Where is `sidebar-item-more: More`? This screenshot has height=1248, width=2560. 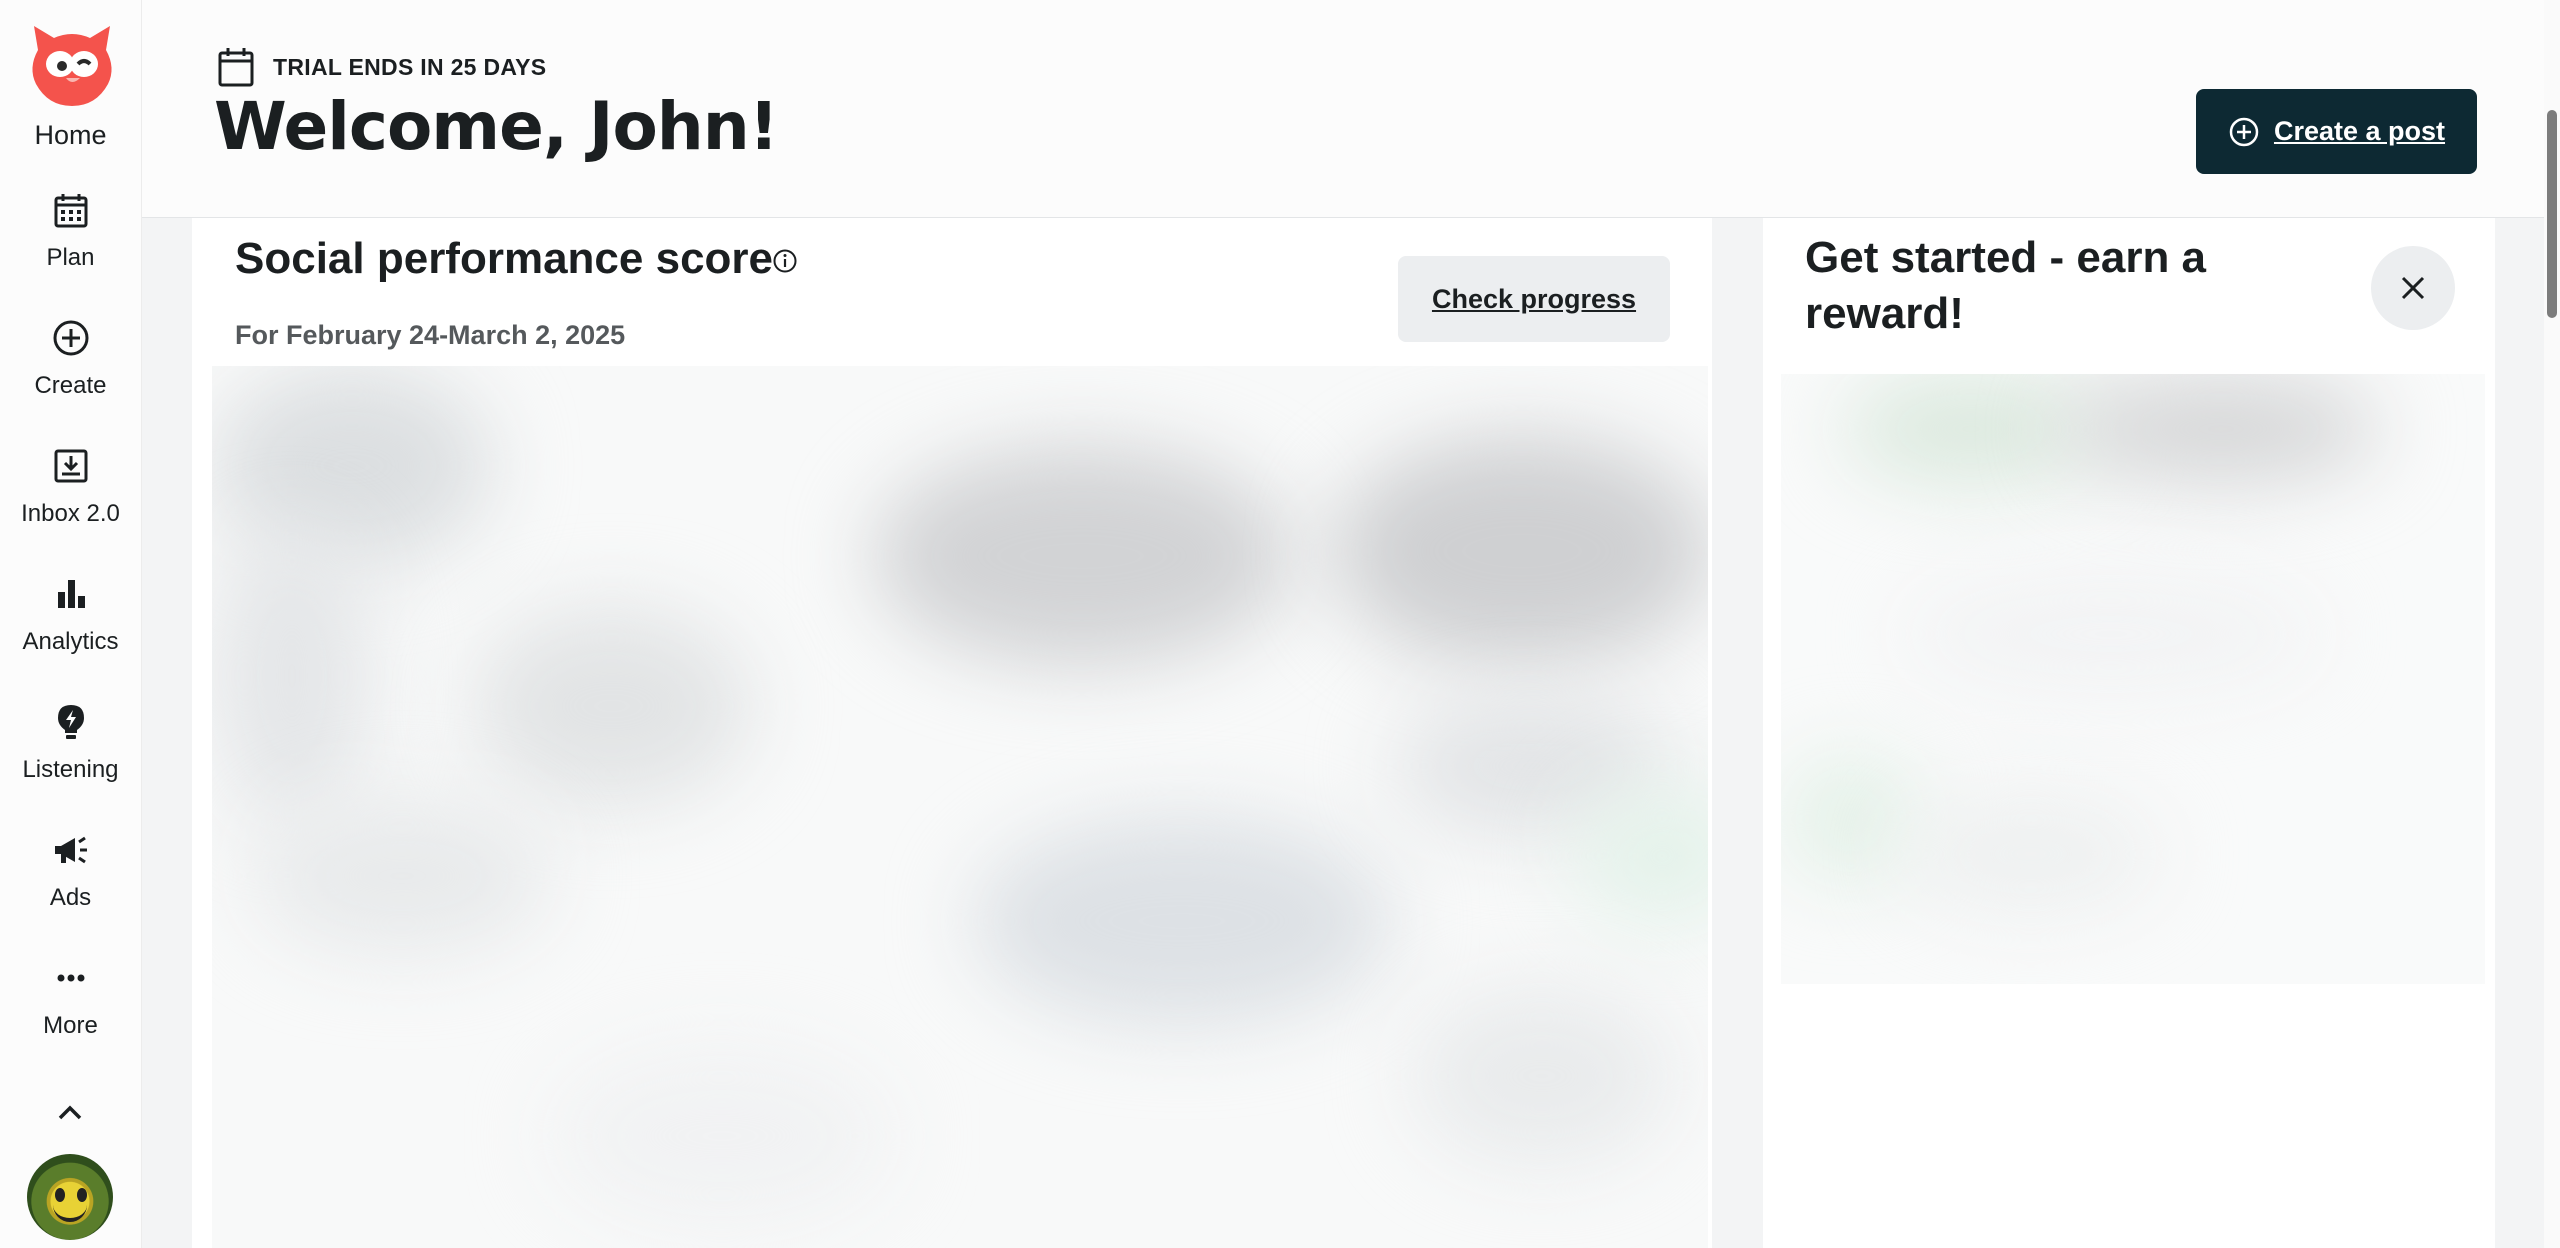
sidebar-item-more: More is located at coordinates (70, 999).